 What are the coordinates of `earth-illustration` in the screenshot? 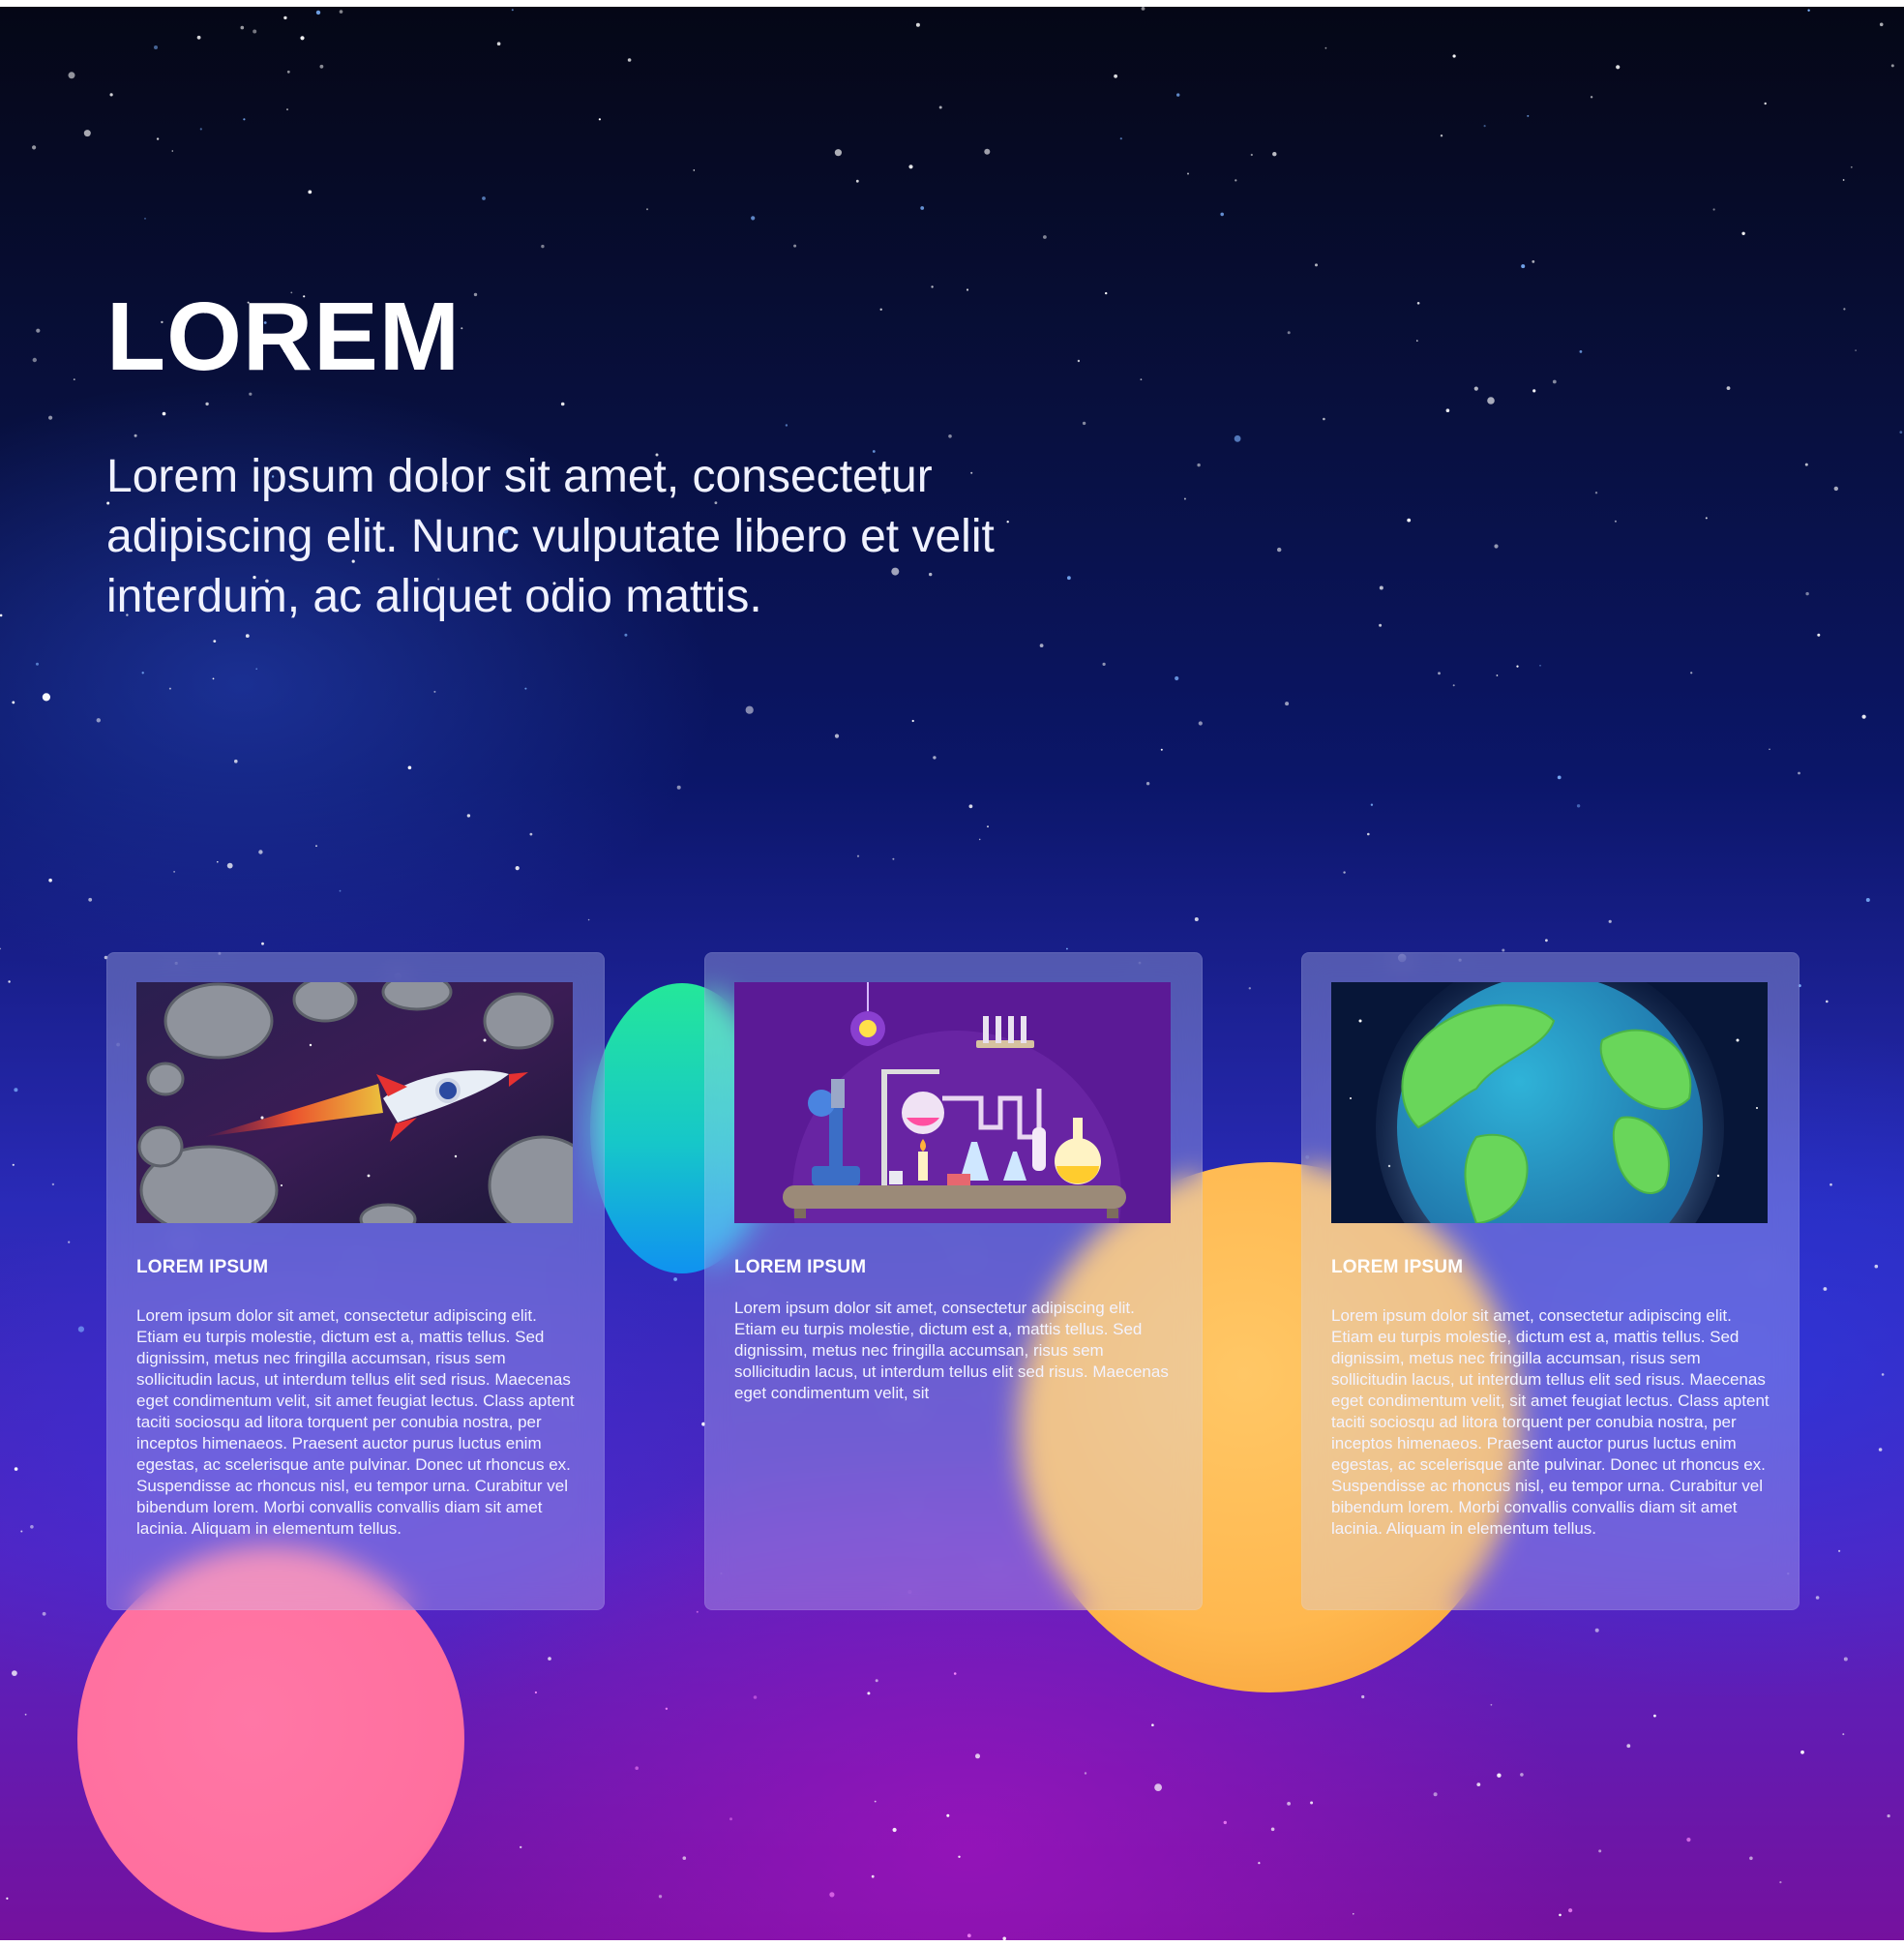 It's located at (1550, 1103).